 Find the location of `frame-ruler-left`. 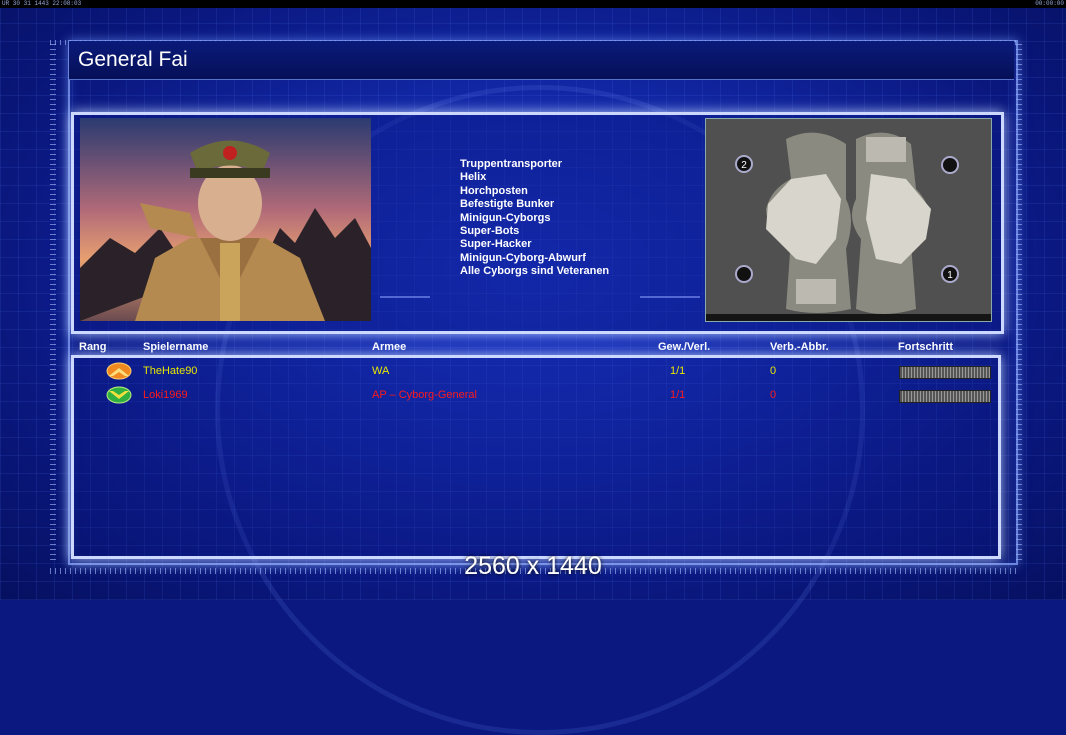

frame-ruler-left is located at coordinates (53, 300).